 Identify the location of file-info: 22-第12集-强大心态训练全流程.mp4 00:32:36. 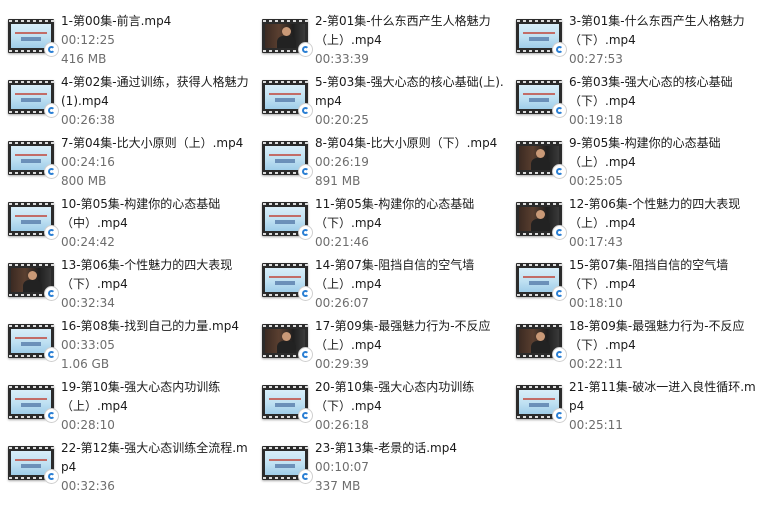
(156, 467).